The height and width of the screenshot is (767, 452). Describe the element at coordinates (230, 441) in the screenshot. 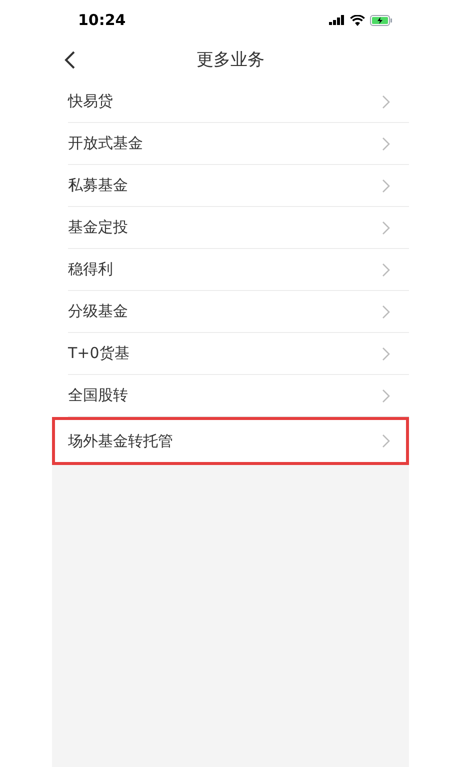

I see `list-item: 场外基金转托管` at that location.